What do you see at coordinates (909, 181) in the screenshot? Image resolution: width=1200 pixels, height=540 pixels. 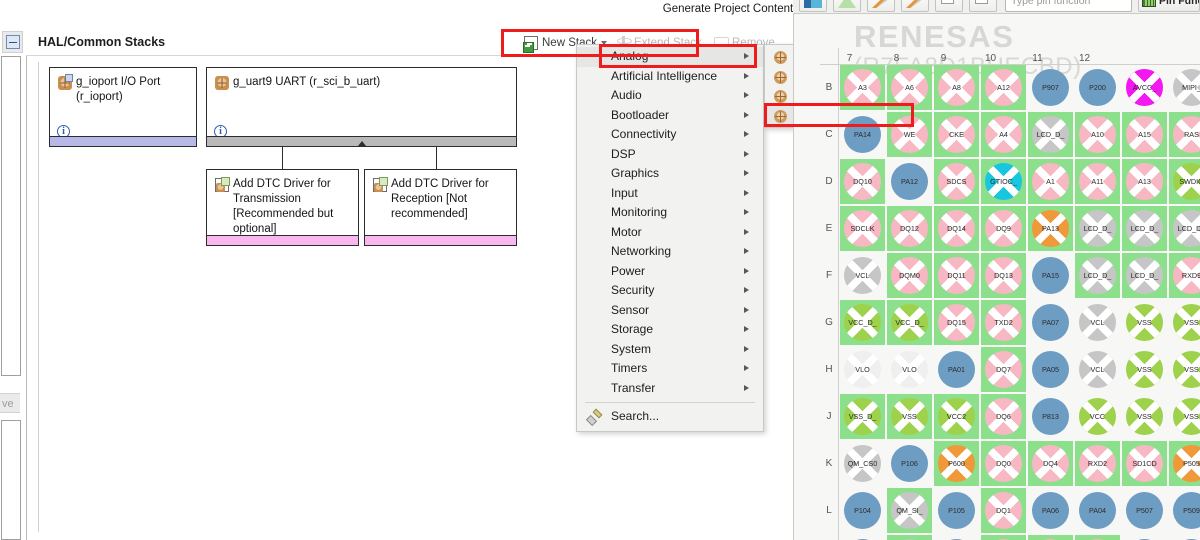 I see `pin-ball: PA12` at bounding box center [909, 181].